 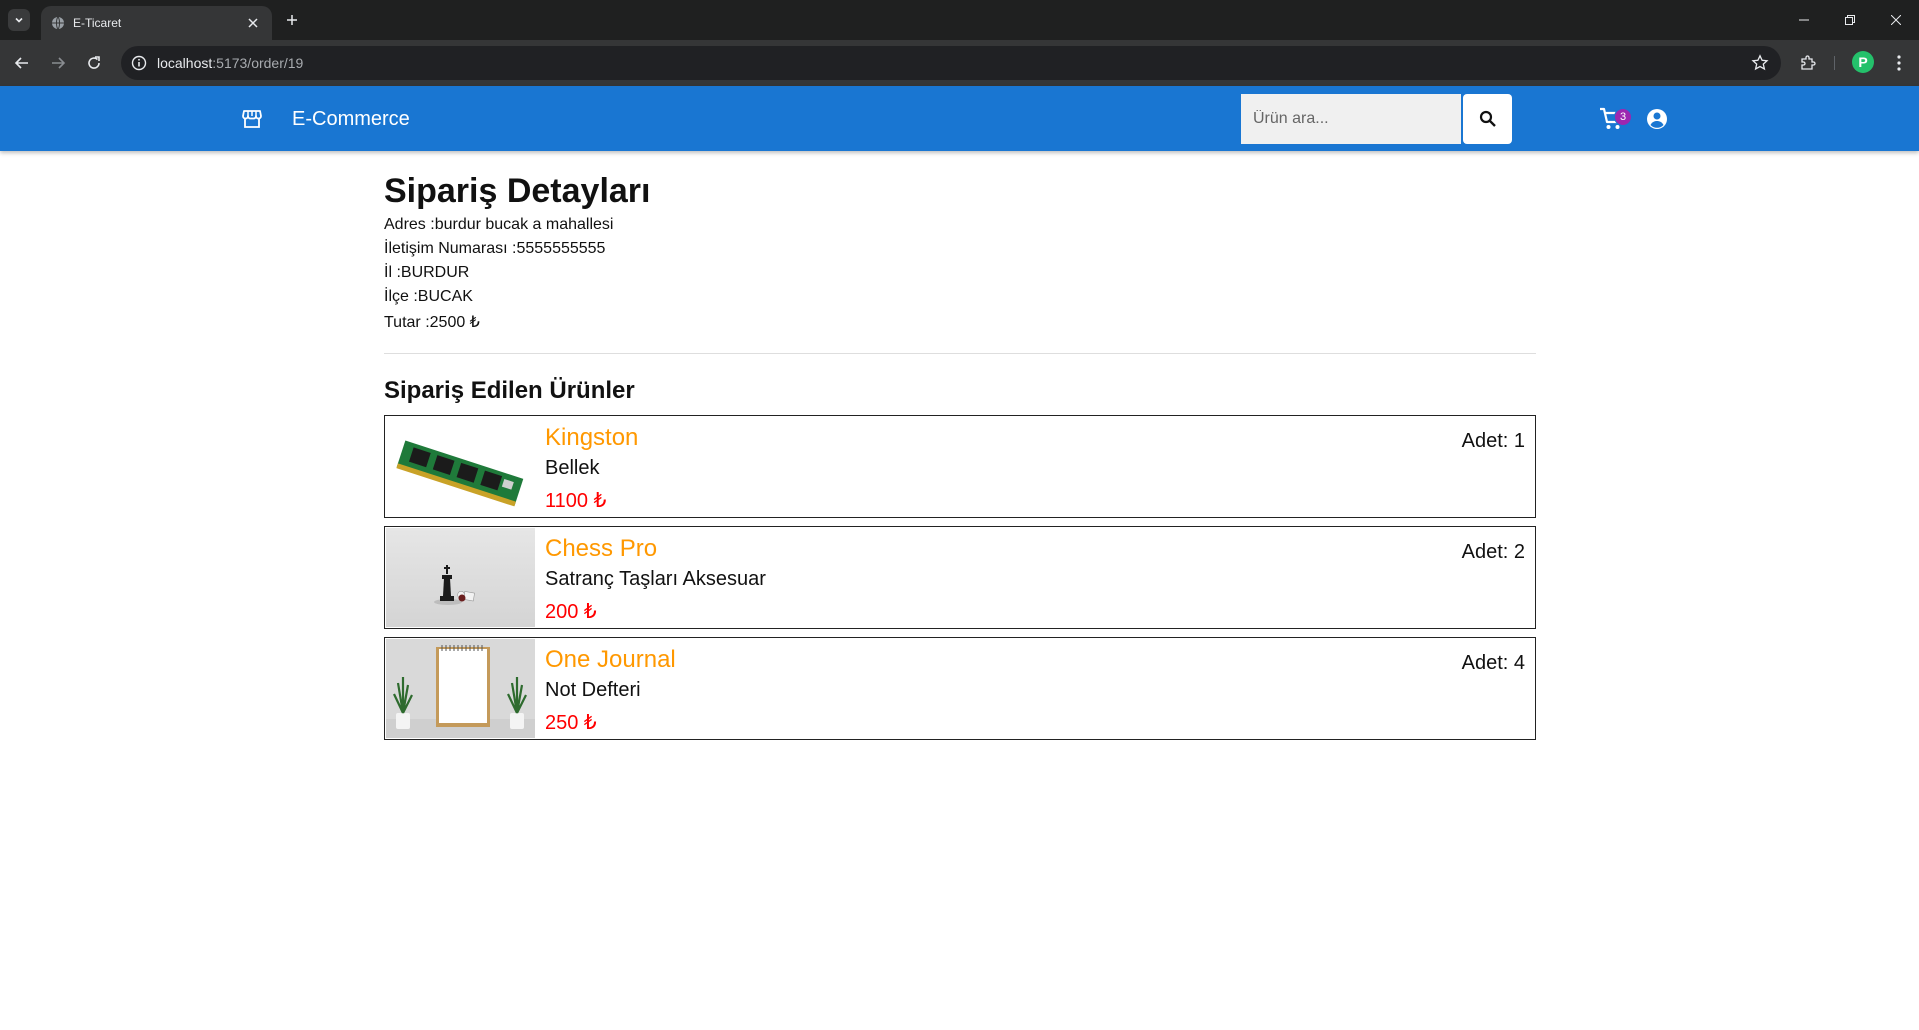 What do you see at coordinates (427, 272) in the screenshot?
I see `order-city: İl :BURDUR` at bounding box center [427, 272].